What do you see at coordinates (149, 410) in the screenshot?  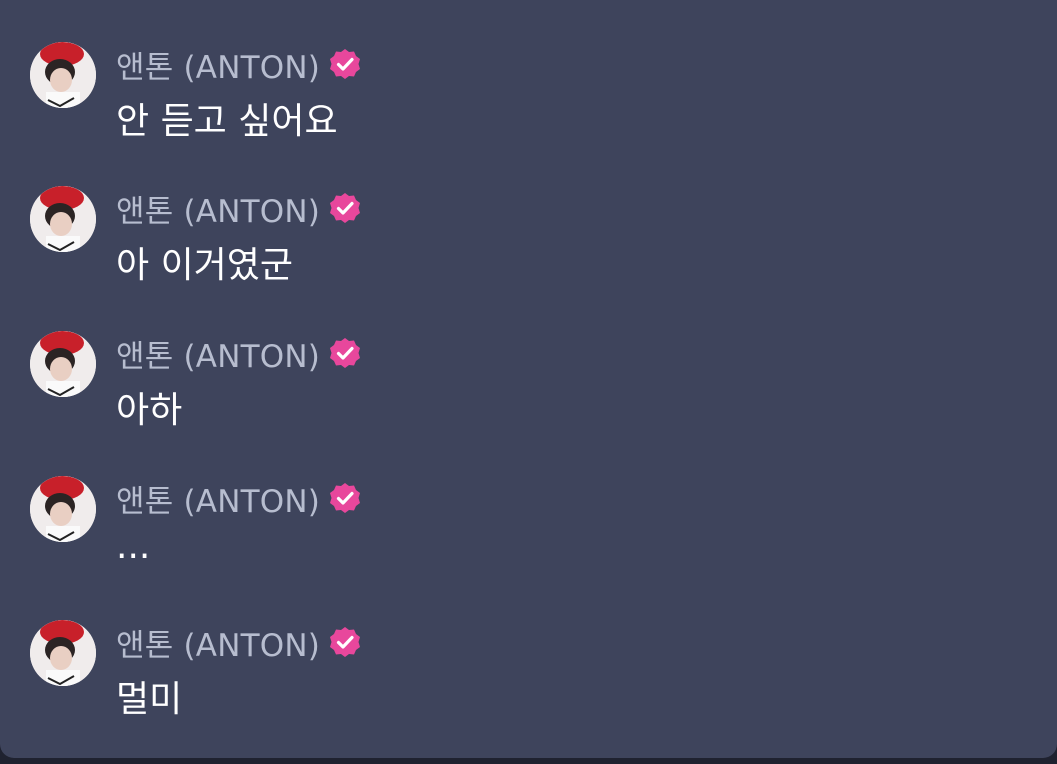 I see `message-text: 아하` at bounding box center [149, 410].